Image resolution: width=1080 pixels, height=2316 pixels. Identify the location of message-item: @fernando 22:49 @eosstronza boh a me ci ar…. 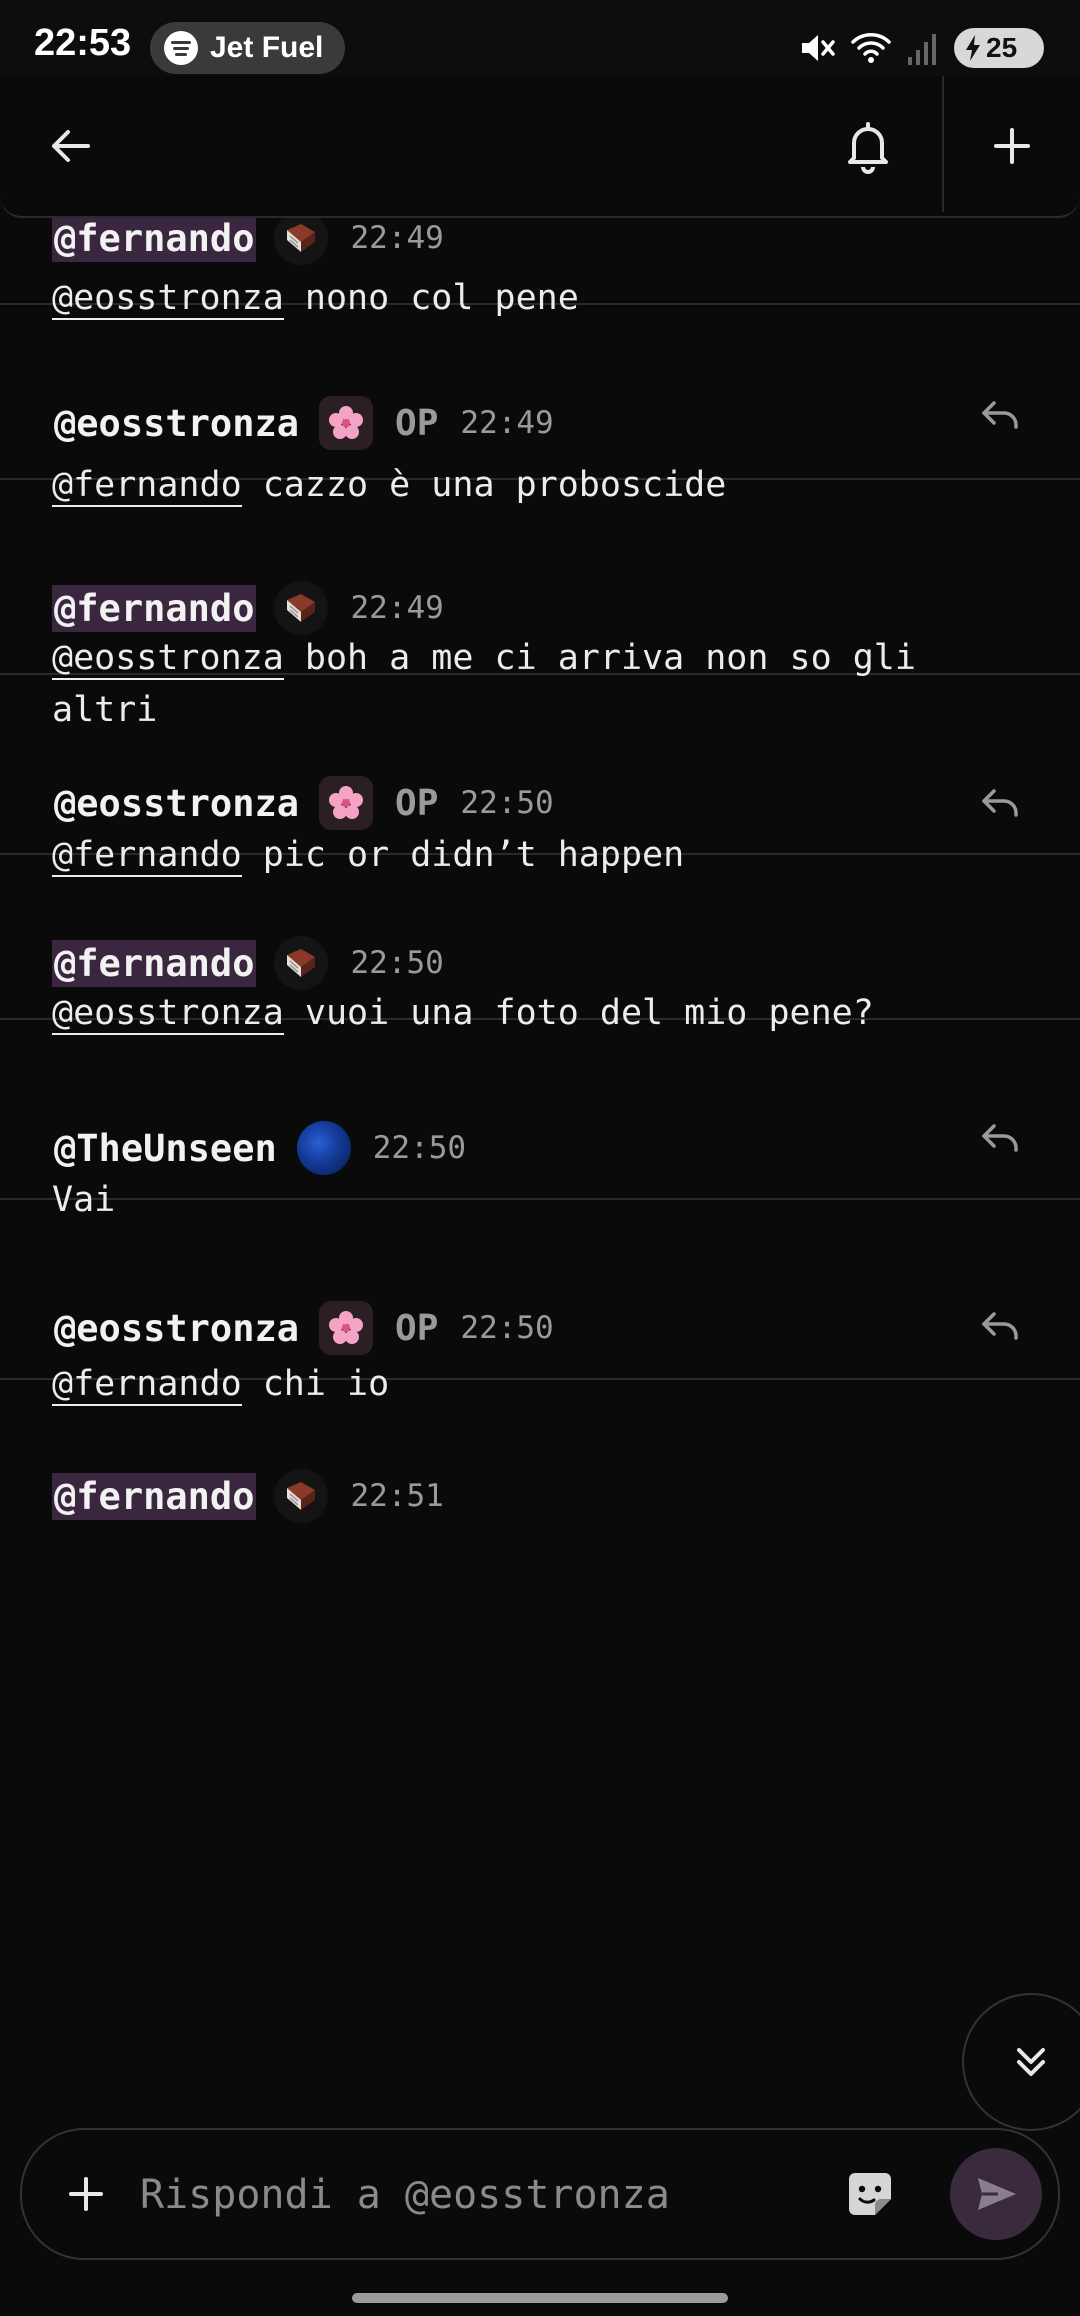
(540, 604).